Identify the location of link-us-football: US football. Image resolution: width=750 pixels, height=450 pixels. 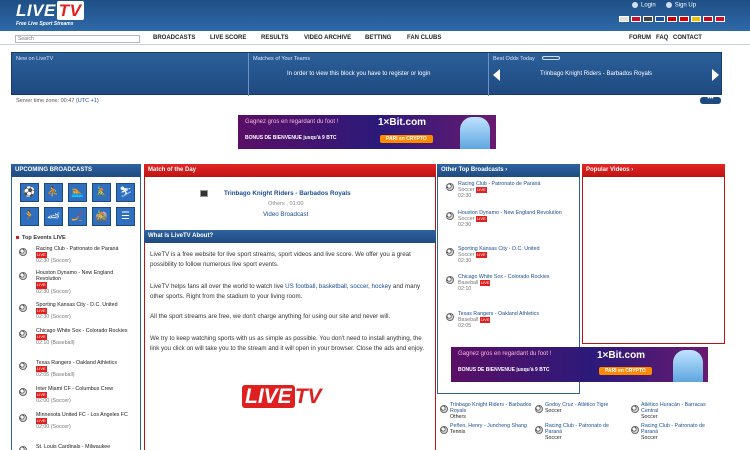
(300, 286).